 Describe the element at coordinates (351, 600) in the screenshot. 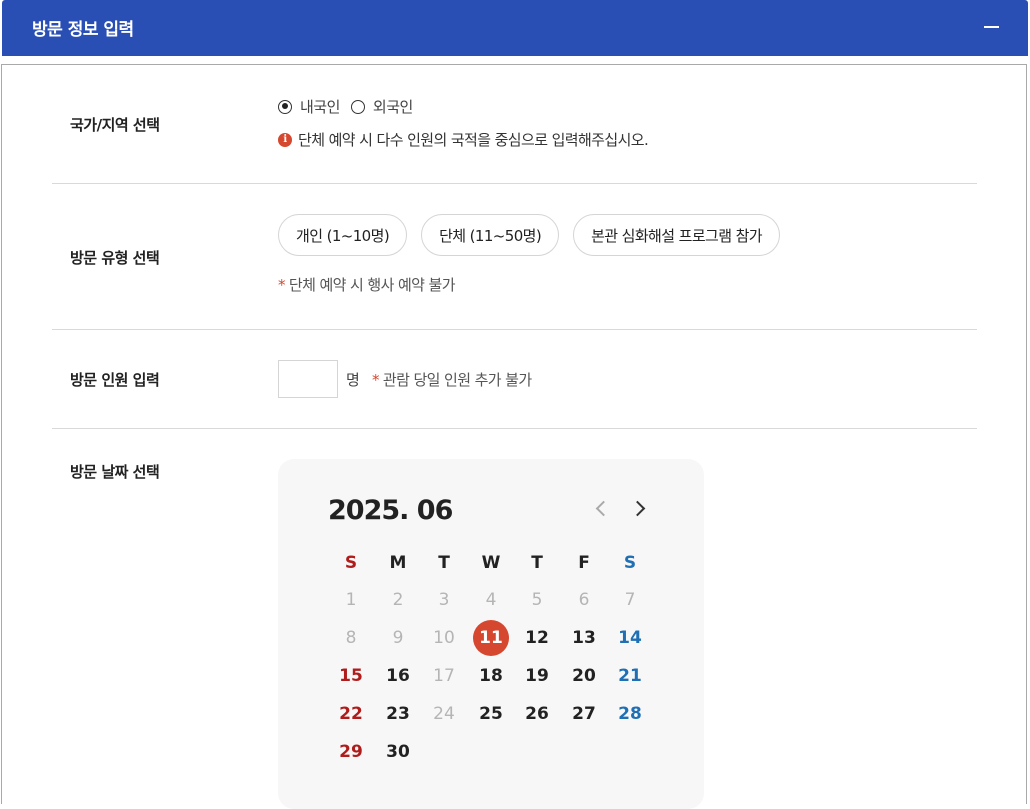

I see `calendar-day: 1` at that location.